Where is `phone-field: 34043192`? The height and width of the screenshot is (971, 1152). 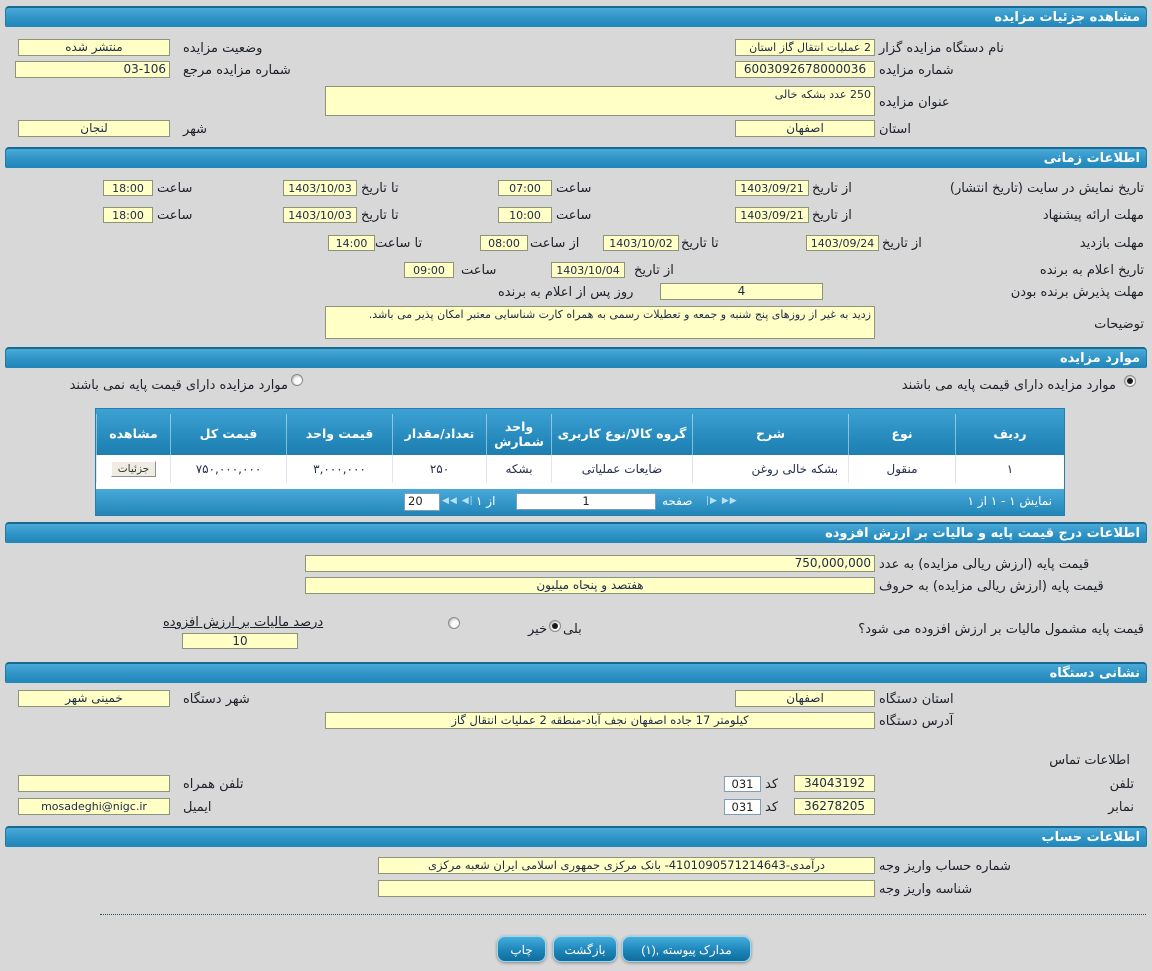
phone-field: 34043192 is located at coordinates (834, 783).